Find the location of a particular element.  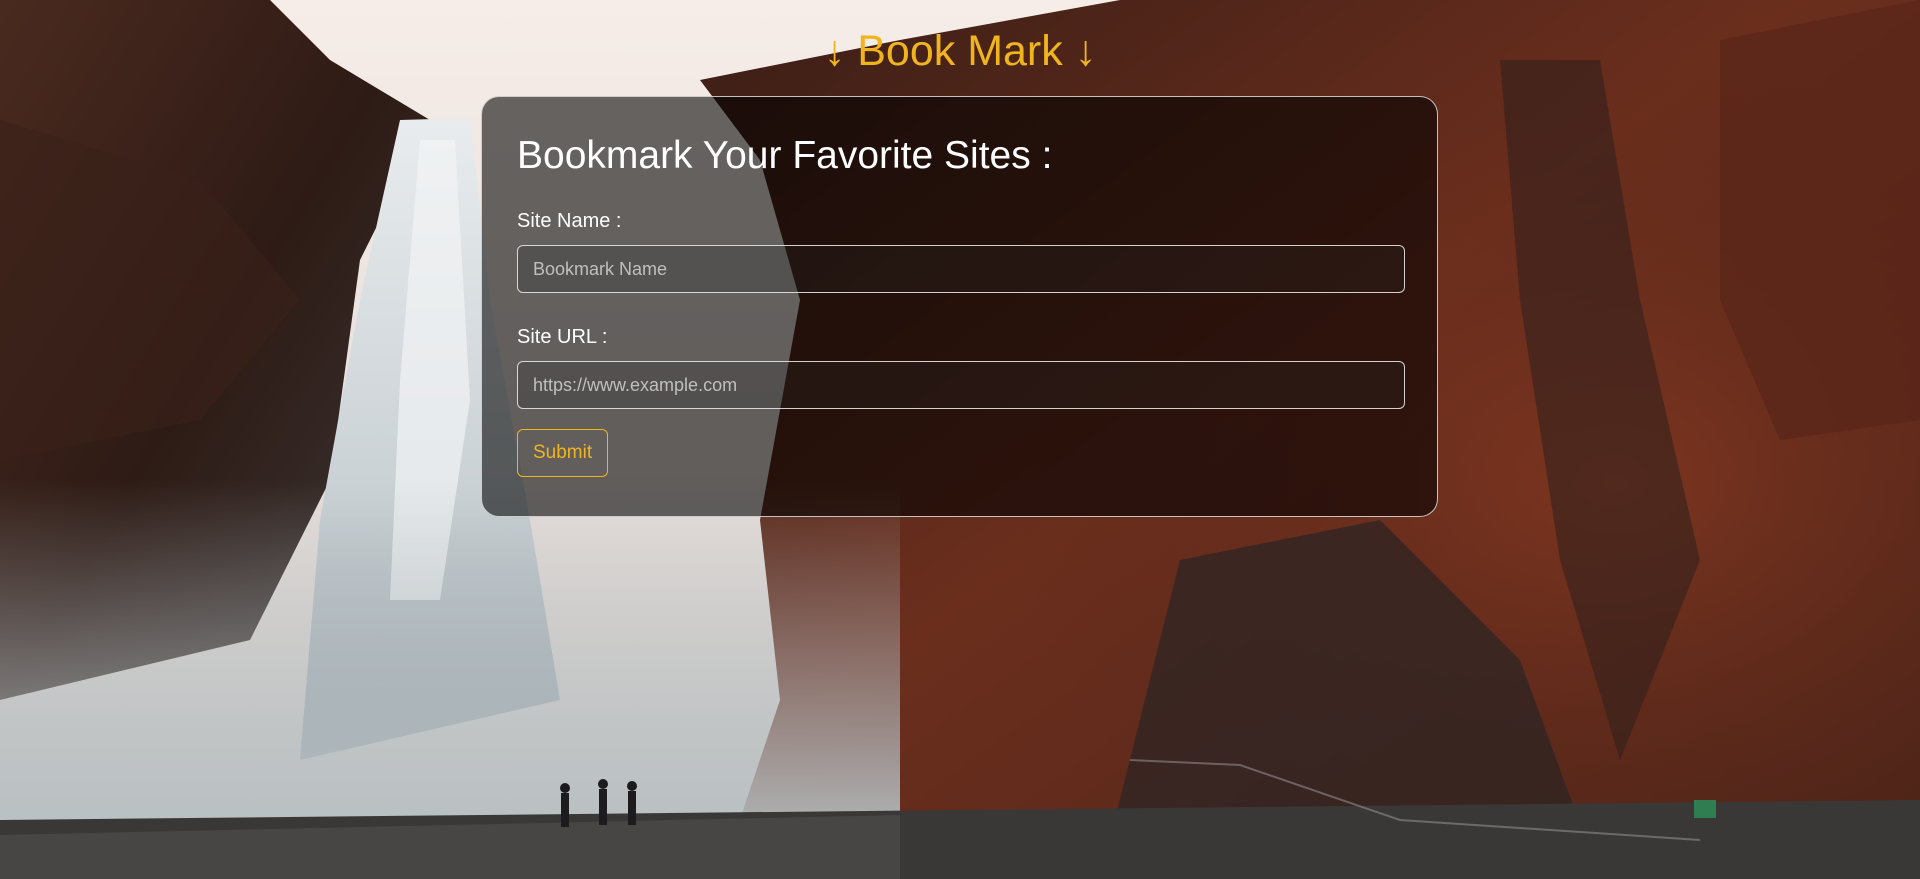

site-name-label: Site Name : is located at coordinates (569, 221).